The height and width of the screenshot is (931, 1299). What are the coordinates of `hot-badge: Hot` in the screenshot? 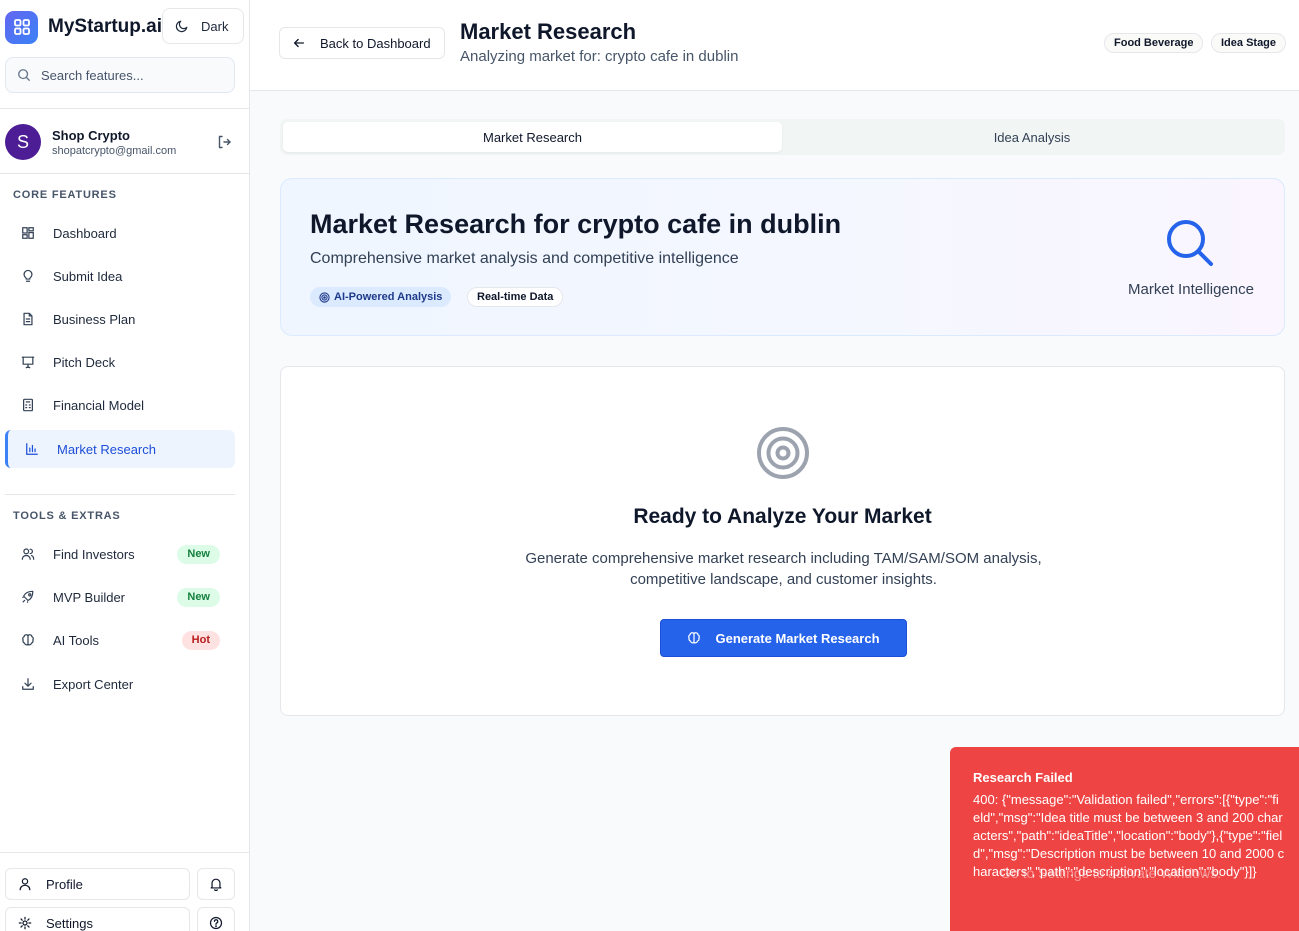 It's located at (200, 640).